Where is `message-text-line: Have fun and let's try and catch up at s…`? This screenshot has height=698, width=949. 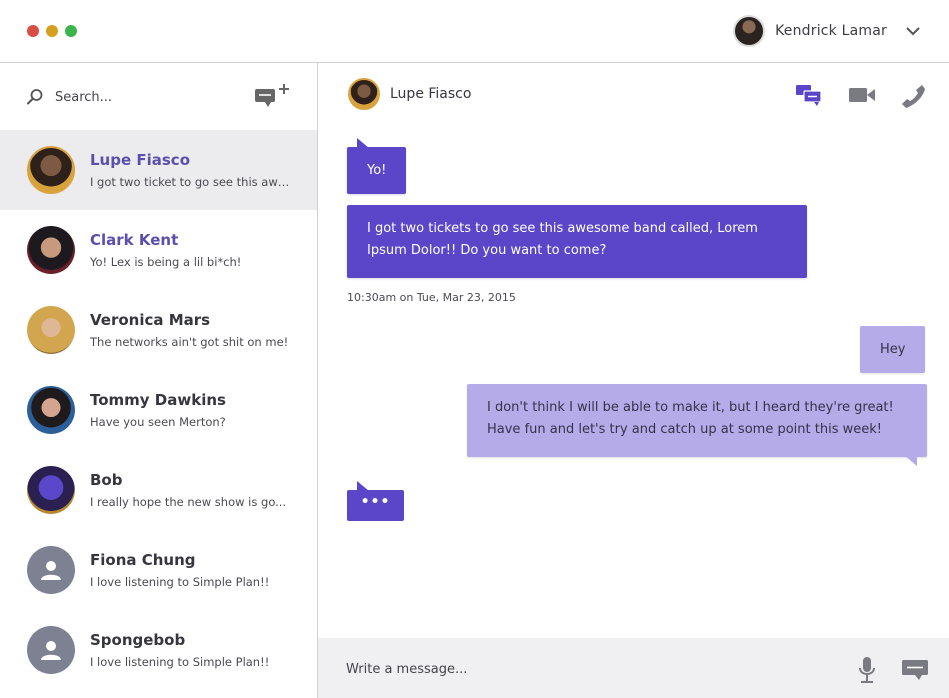
message-text-line: Have fun and let's try and catch up at s… is located at coordinates (684, 429).